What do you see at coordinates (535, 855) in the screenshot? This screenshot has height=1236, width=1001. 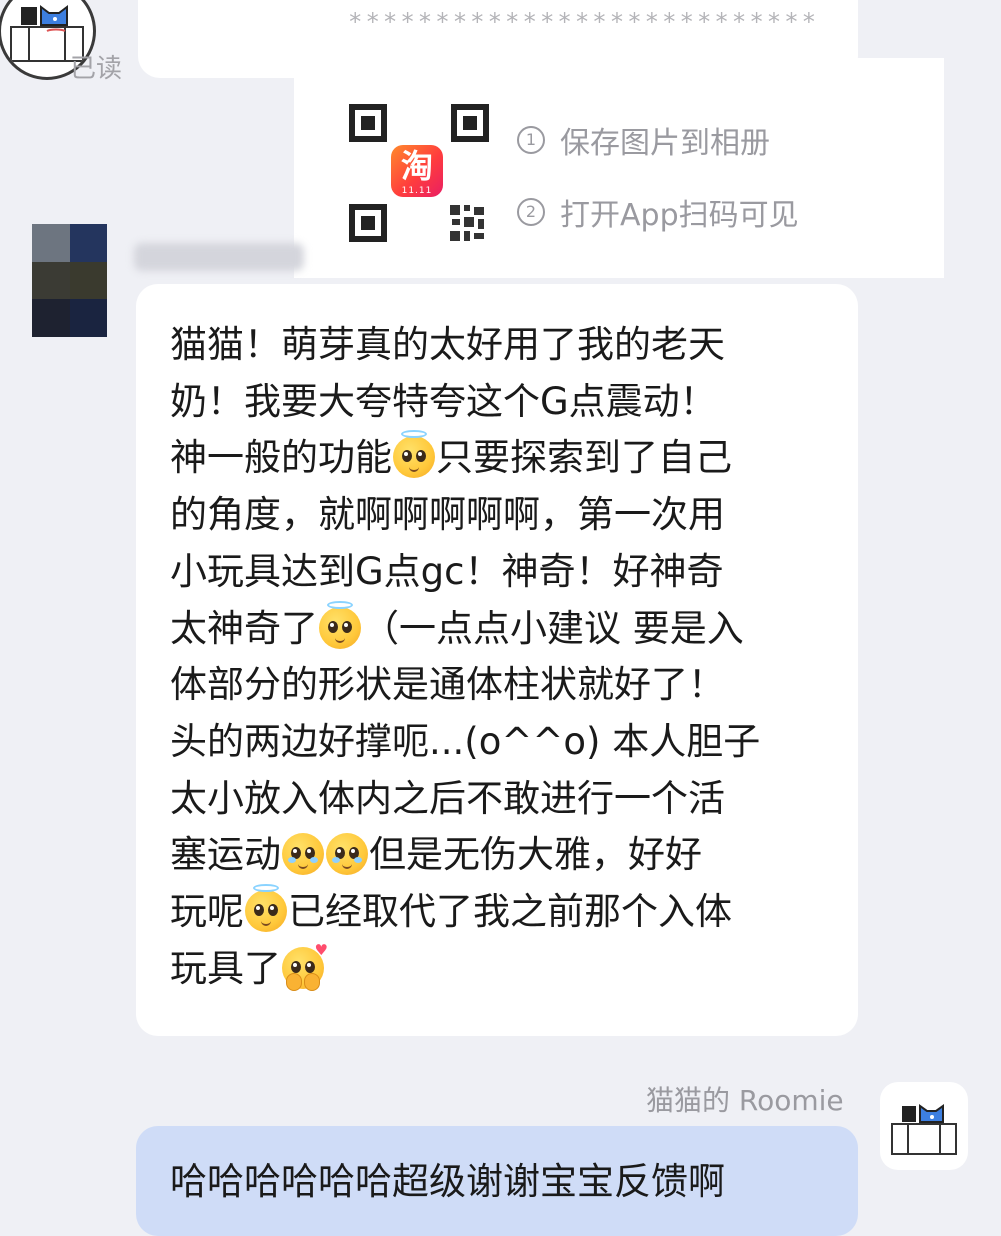 I see `message-text-segment: 但是无伤大雅，好好` at bounding box center [535, 855].